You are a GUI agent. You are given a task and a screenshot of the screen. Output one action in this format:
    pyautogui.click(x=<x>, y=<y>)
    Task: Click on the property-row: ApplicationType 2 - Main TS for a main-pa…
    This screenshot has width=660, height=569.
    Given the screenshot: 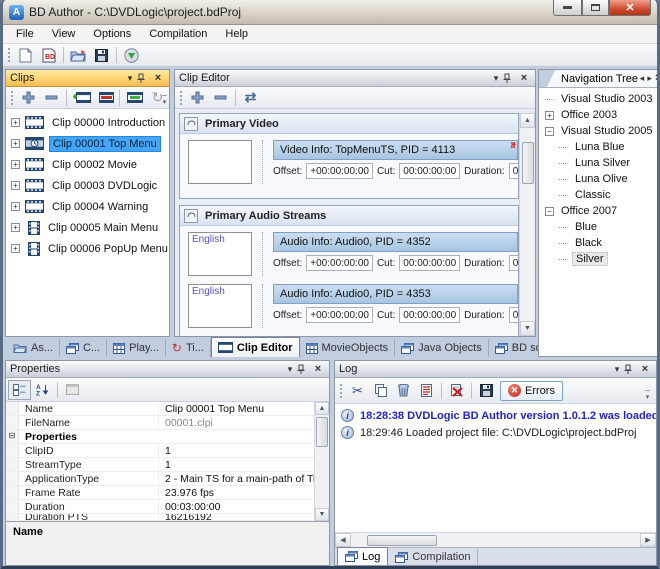 What is the action you would take?
    pyautogui.click(x=160, y=479)
    